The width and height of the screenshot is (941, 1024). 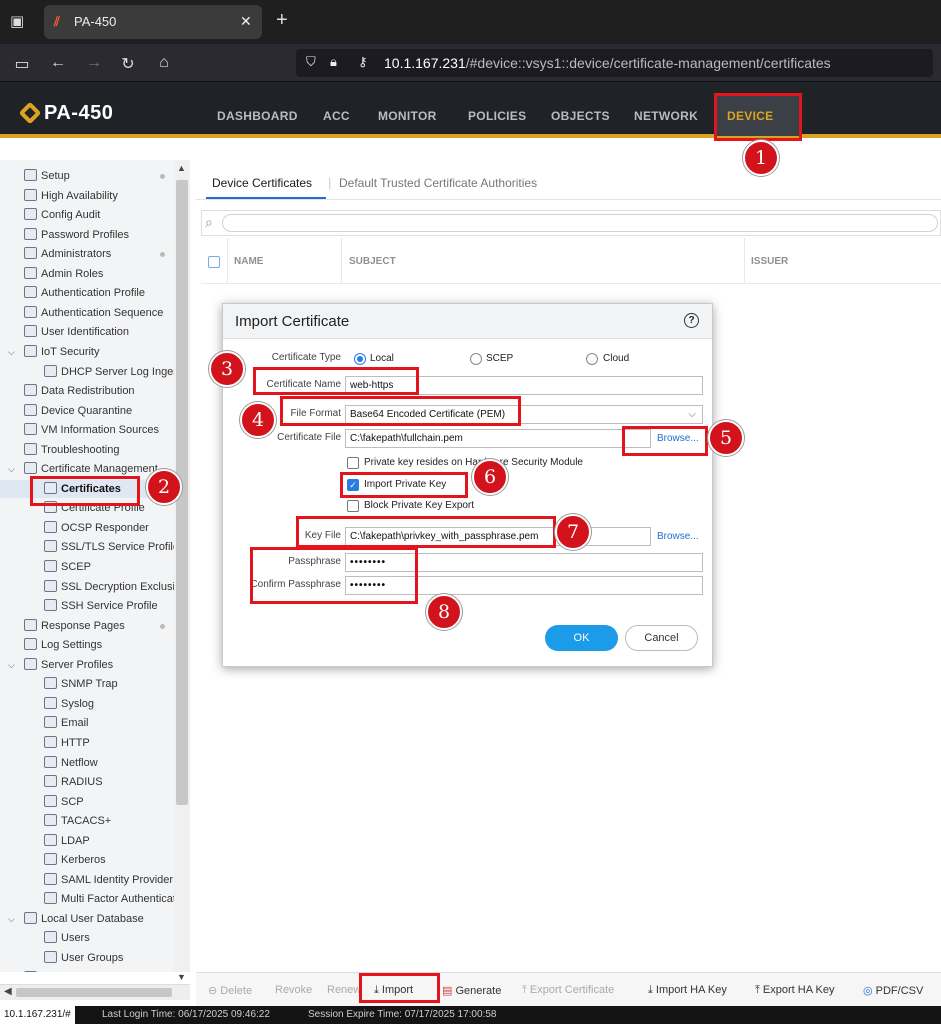 What do you see at coordinates (116, 958) in the screenshot?
I see `sidebar-item: User Groups` at bounding box center [116, 958].